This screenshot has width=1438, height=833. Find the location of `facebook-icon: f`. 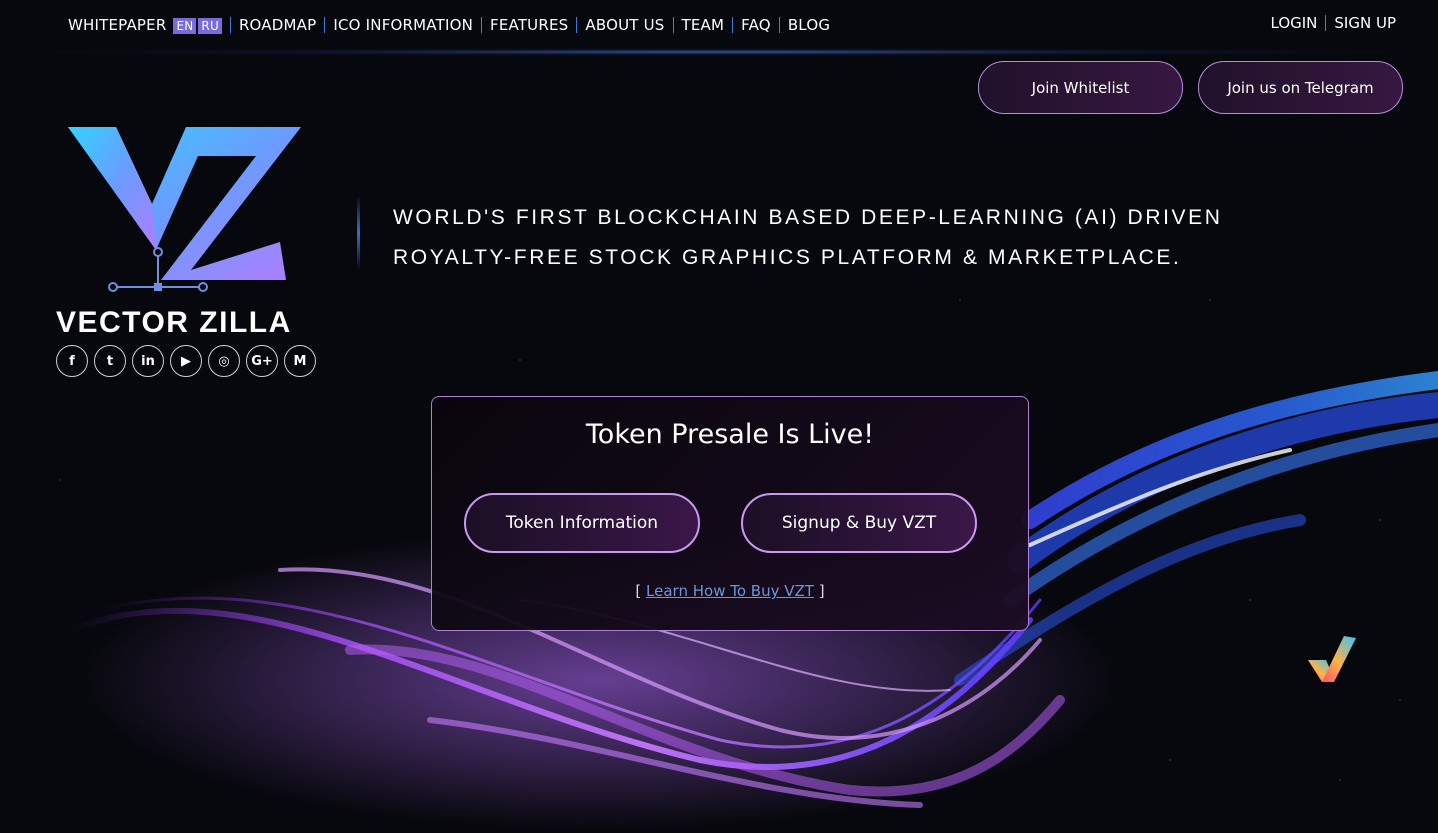

facebook-icon: f is located at coordinates (72, 361).